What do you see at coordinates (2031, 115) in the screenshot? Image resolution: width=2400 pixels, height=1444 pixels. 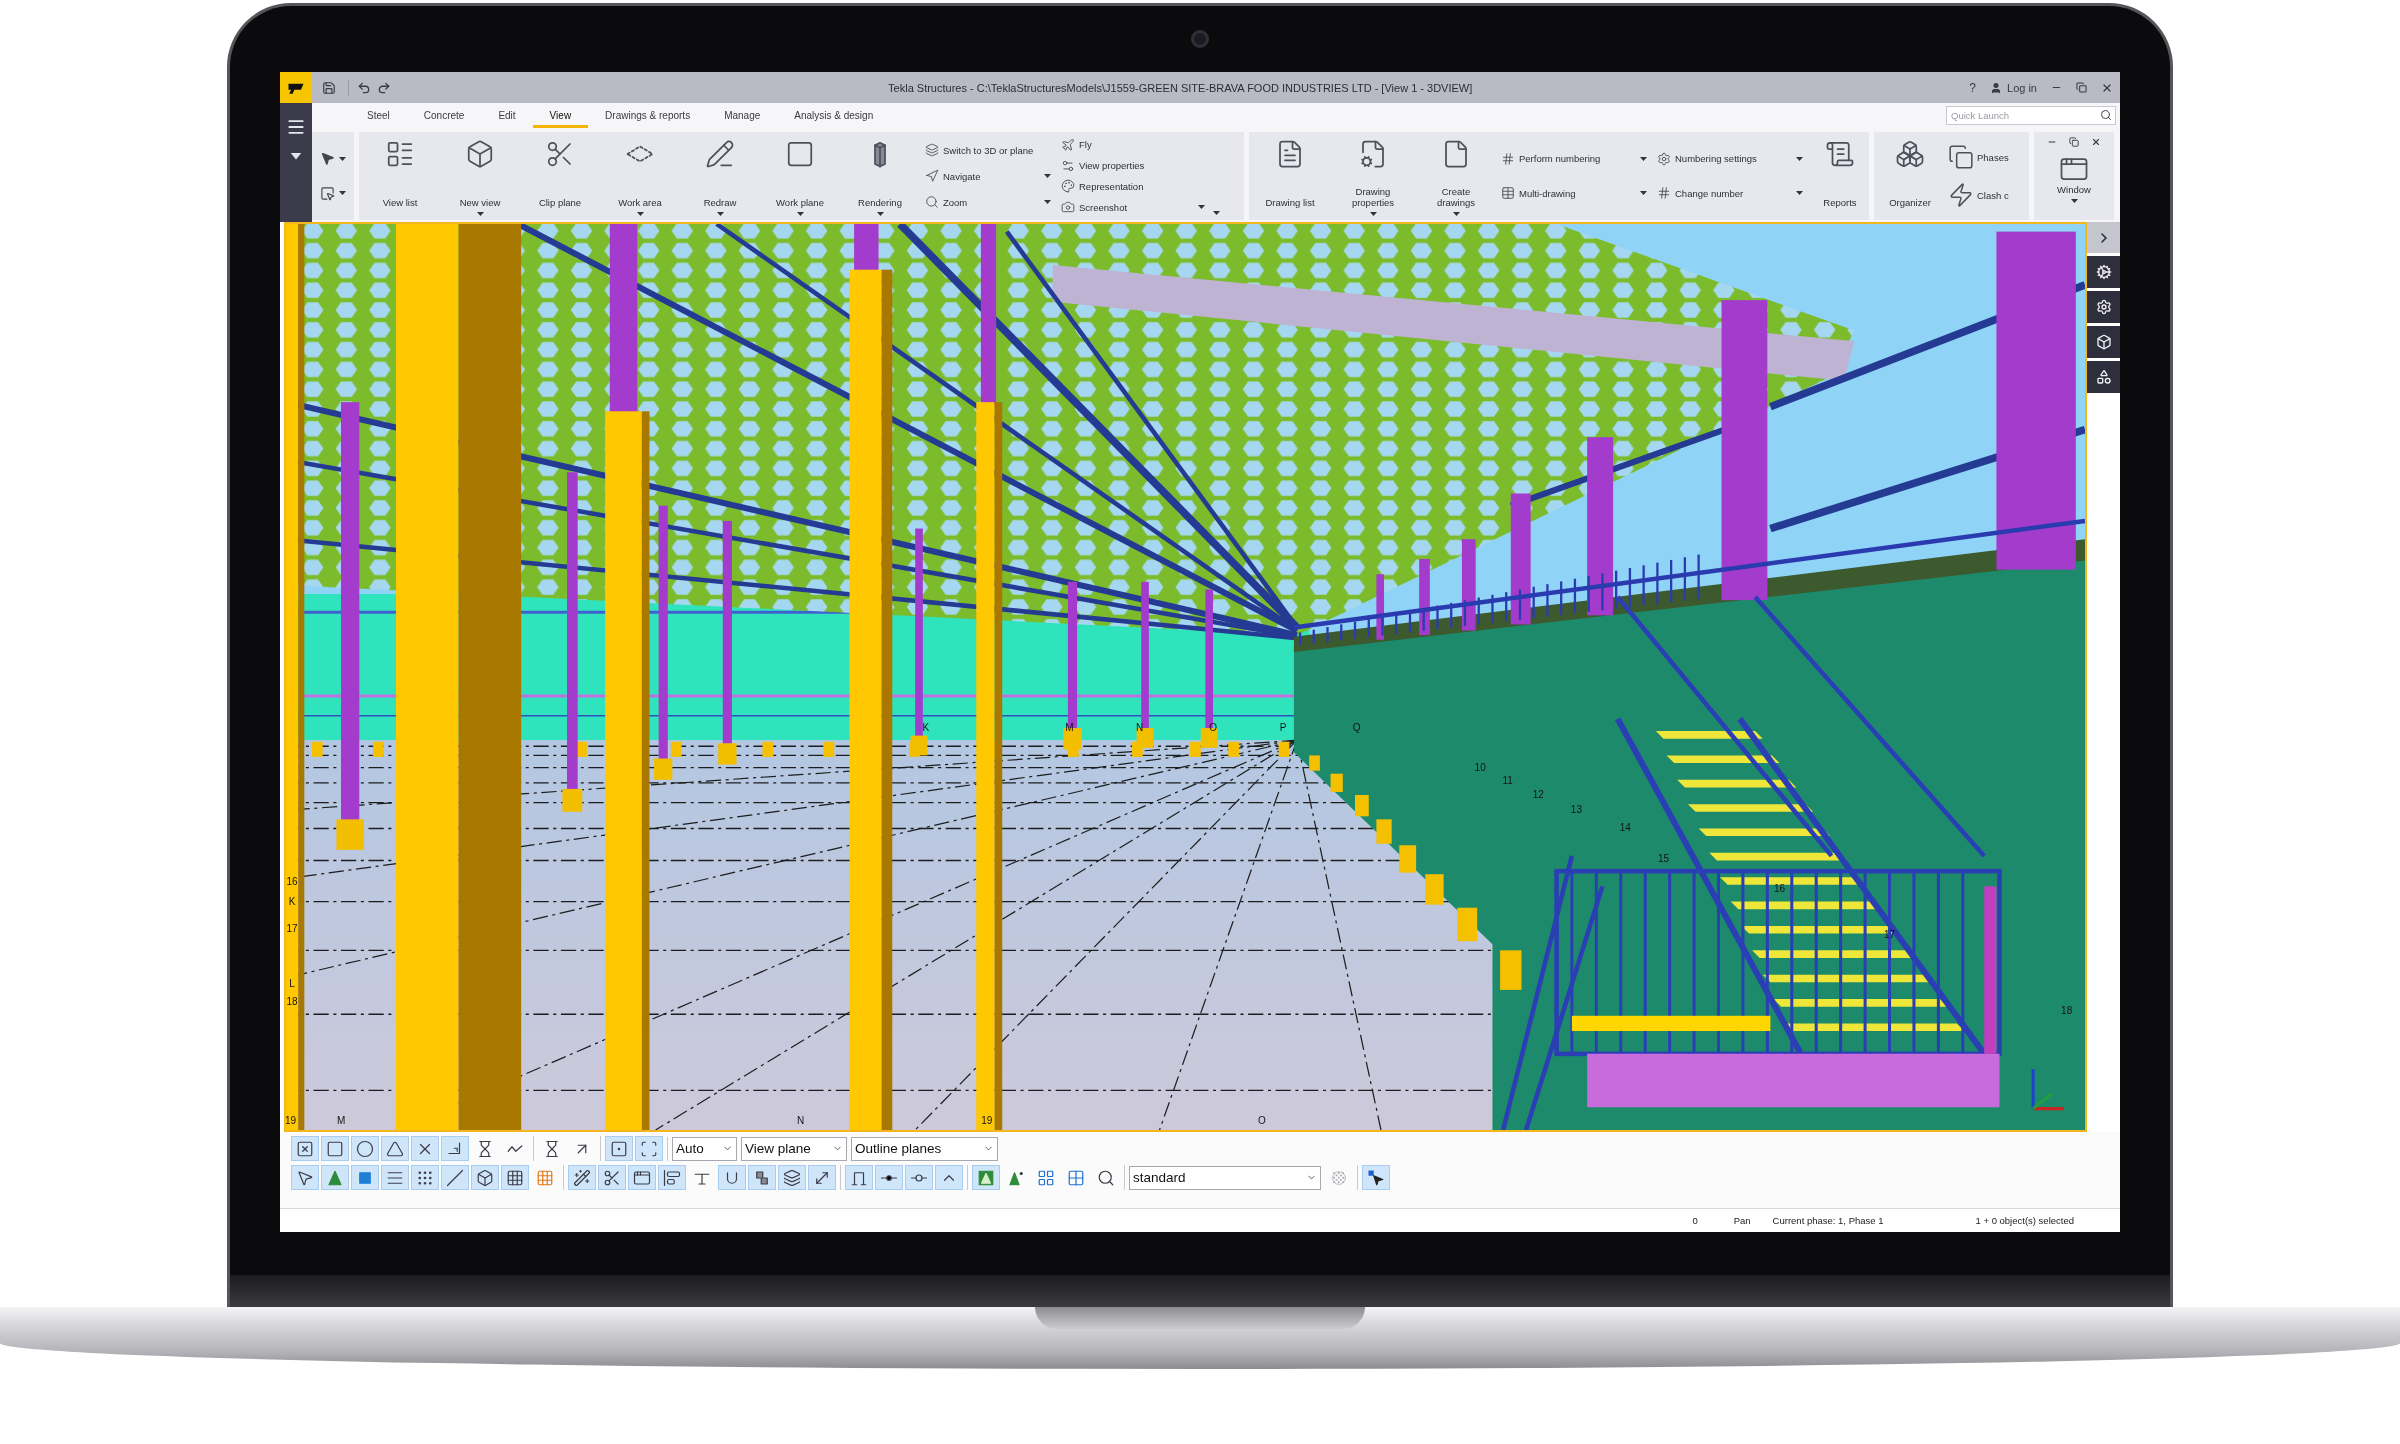 I see `quick-launch-field: Quick Launch` at bounding box center [2031, 115].